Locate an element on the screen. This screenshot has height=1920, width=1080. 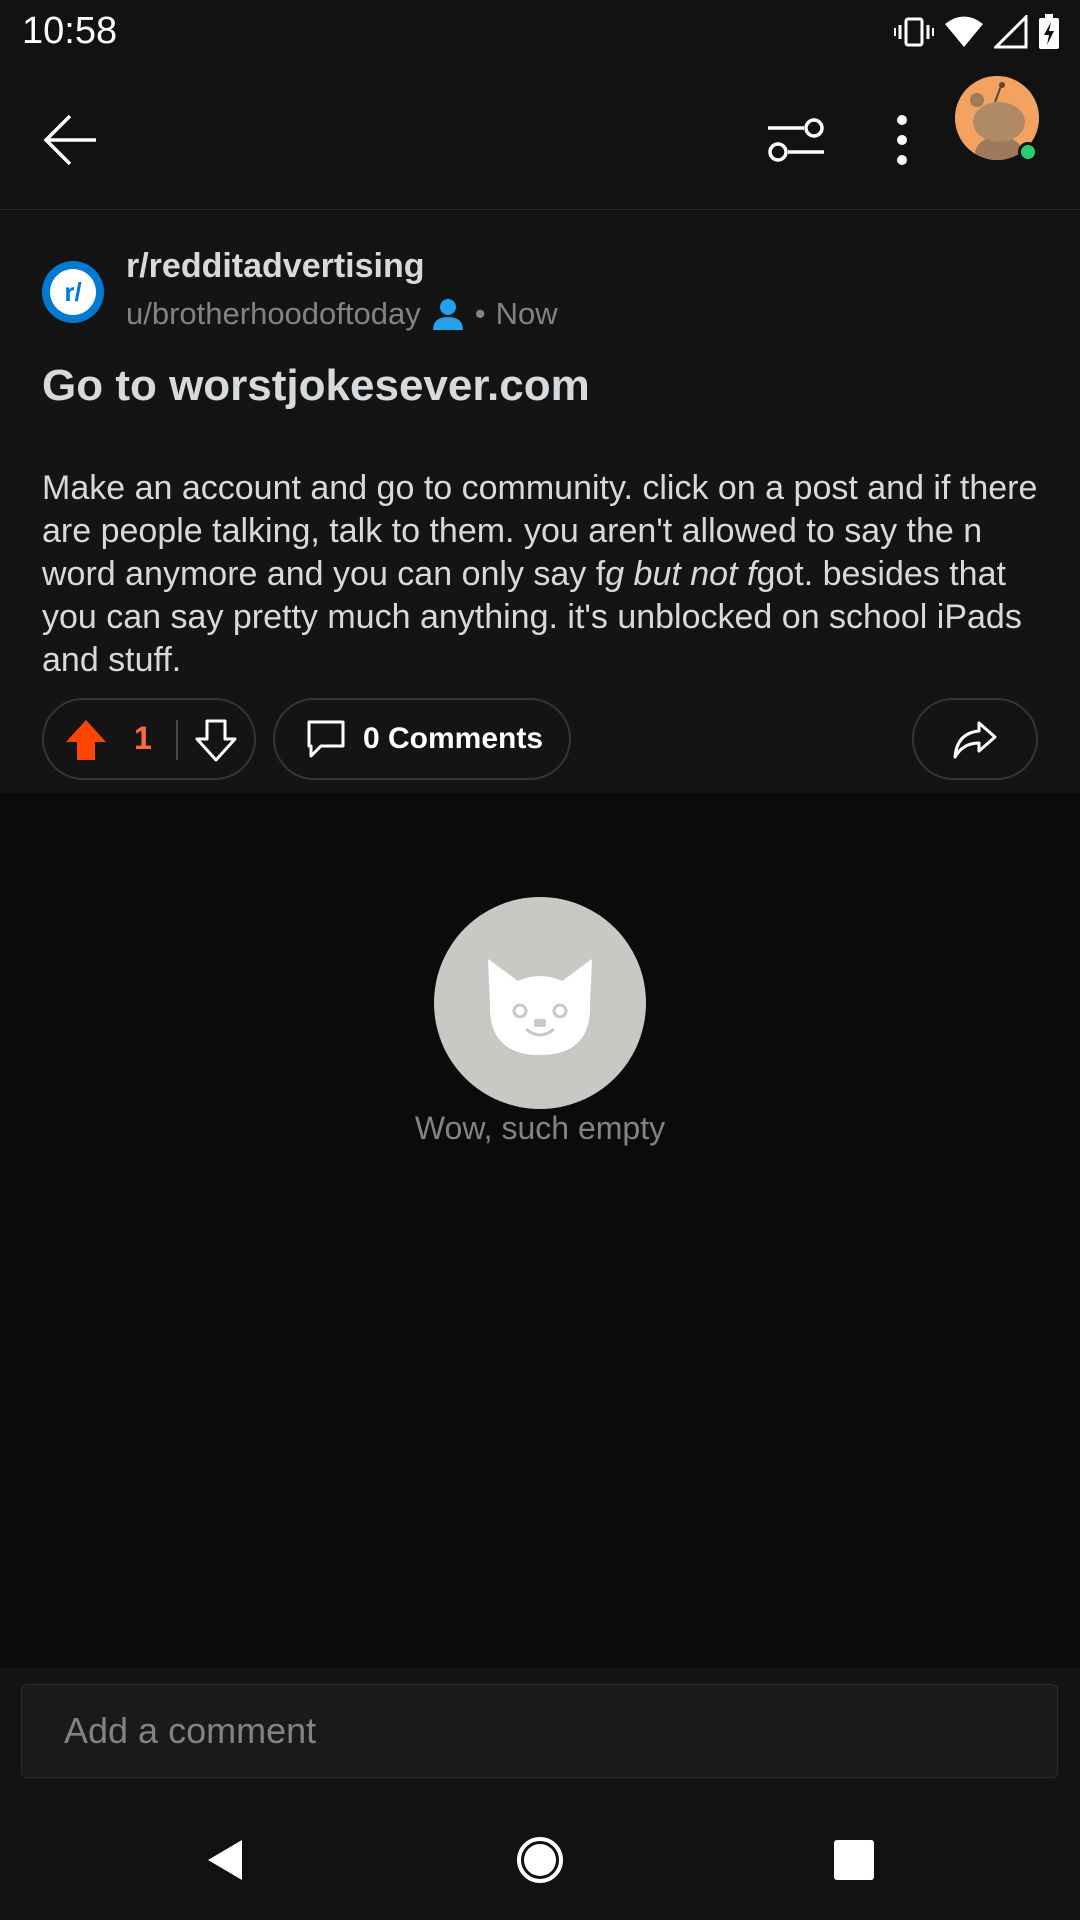
more-options-button is located at coordinates (902, 140).